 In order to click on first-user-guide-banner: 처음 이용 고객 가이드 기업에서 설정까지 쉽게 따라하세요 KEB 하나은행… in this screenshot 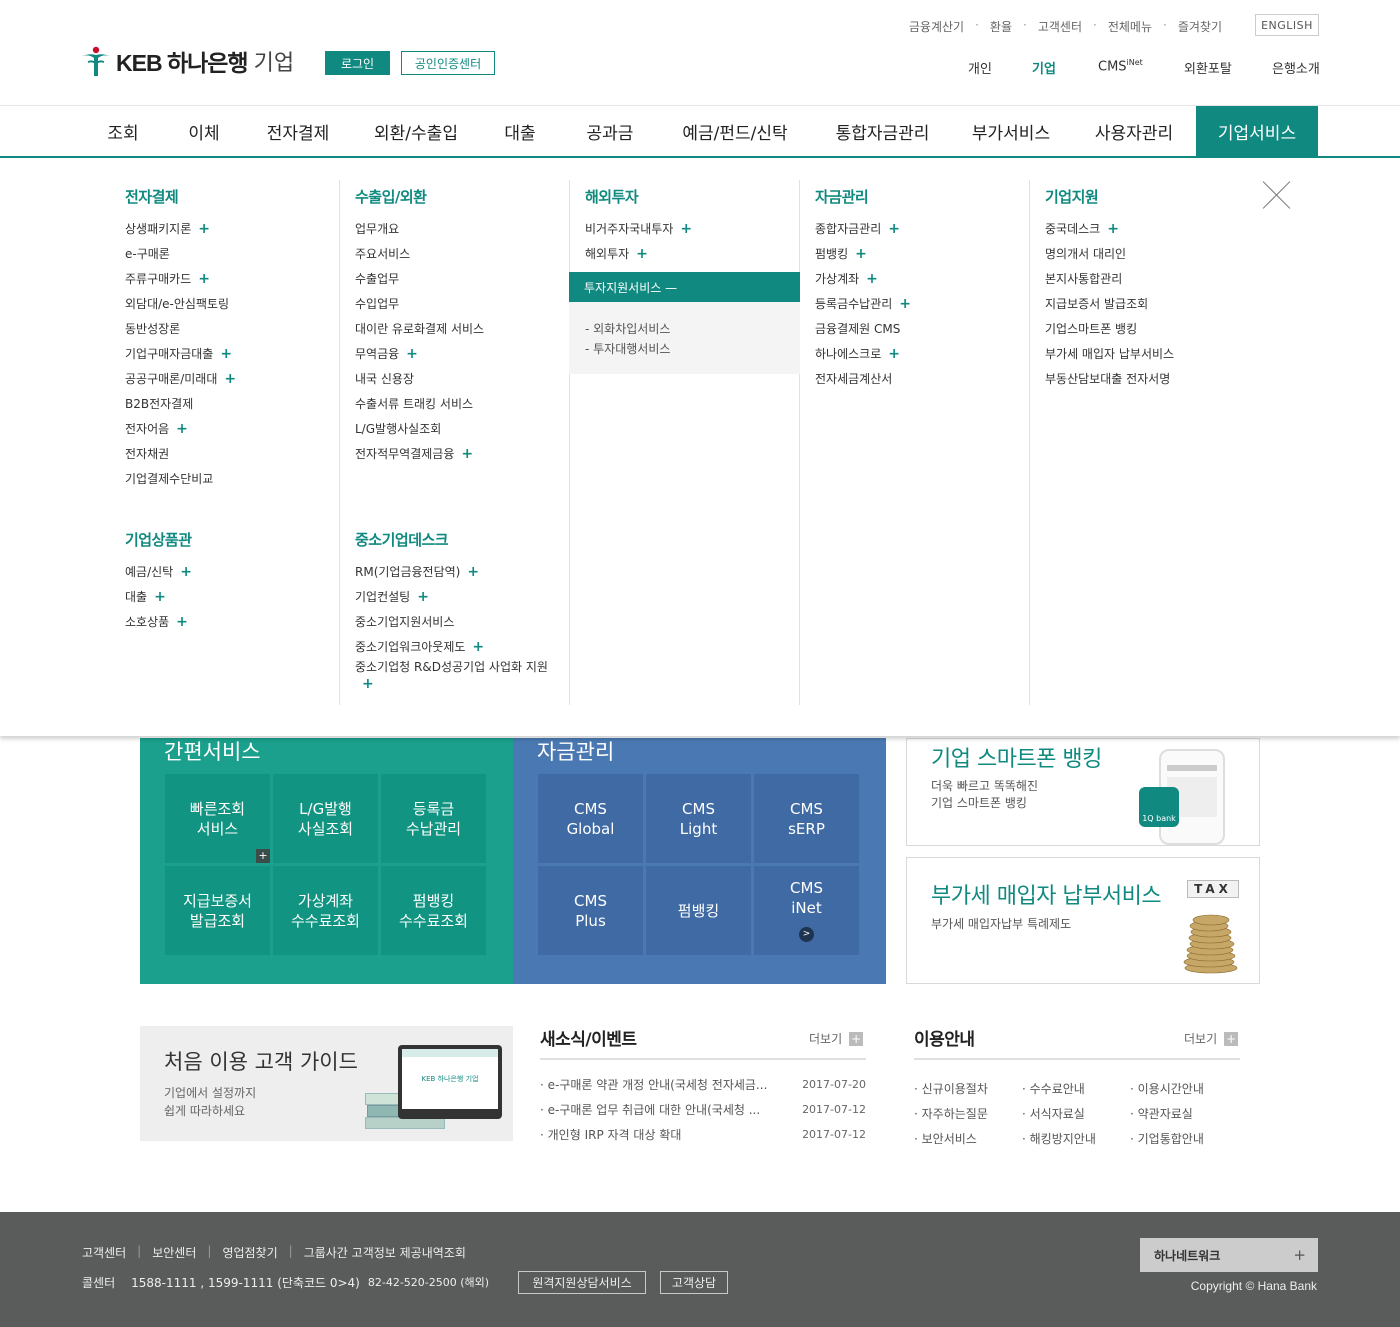, I will do `click(326, 1083)`.